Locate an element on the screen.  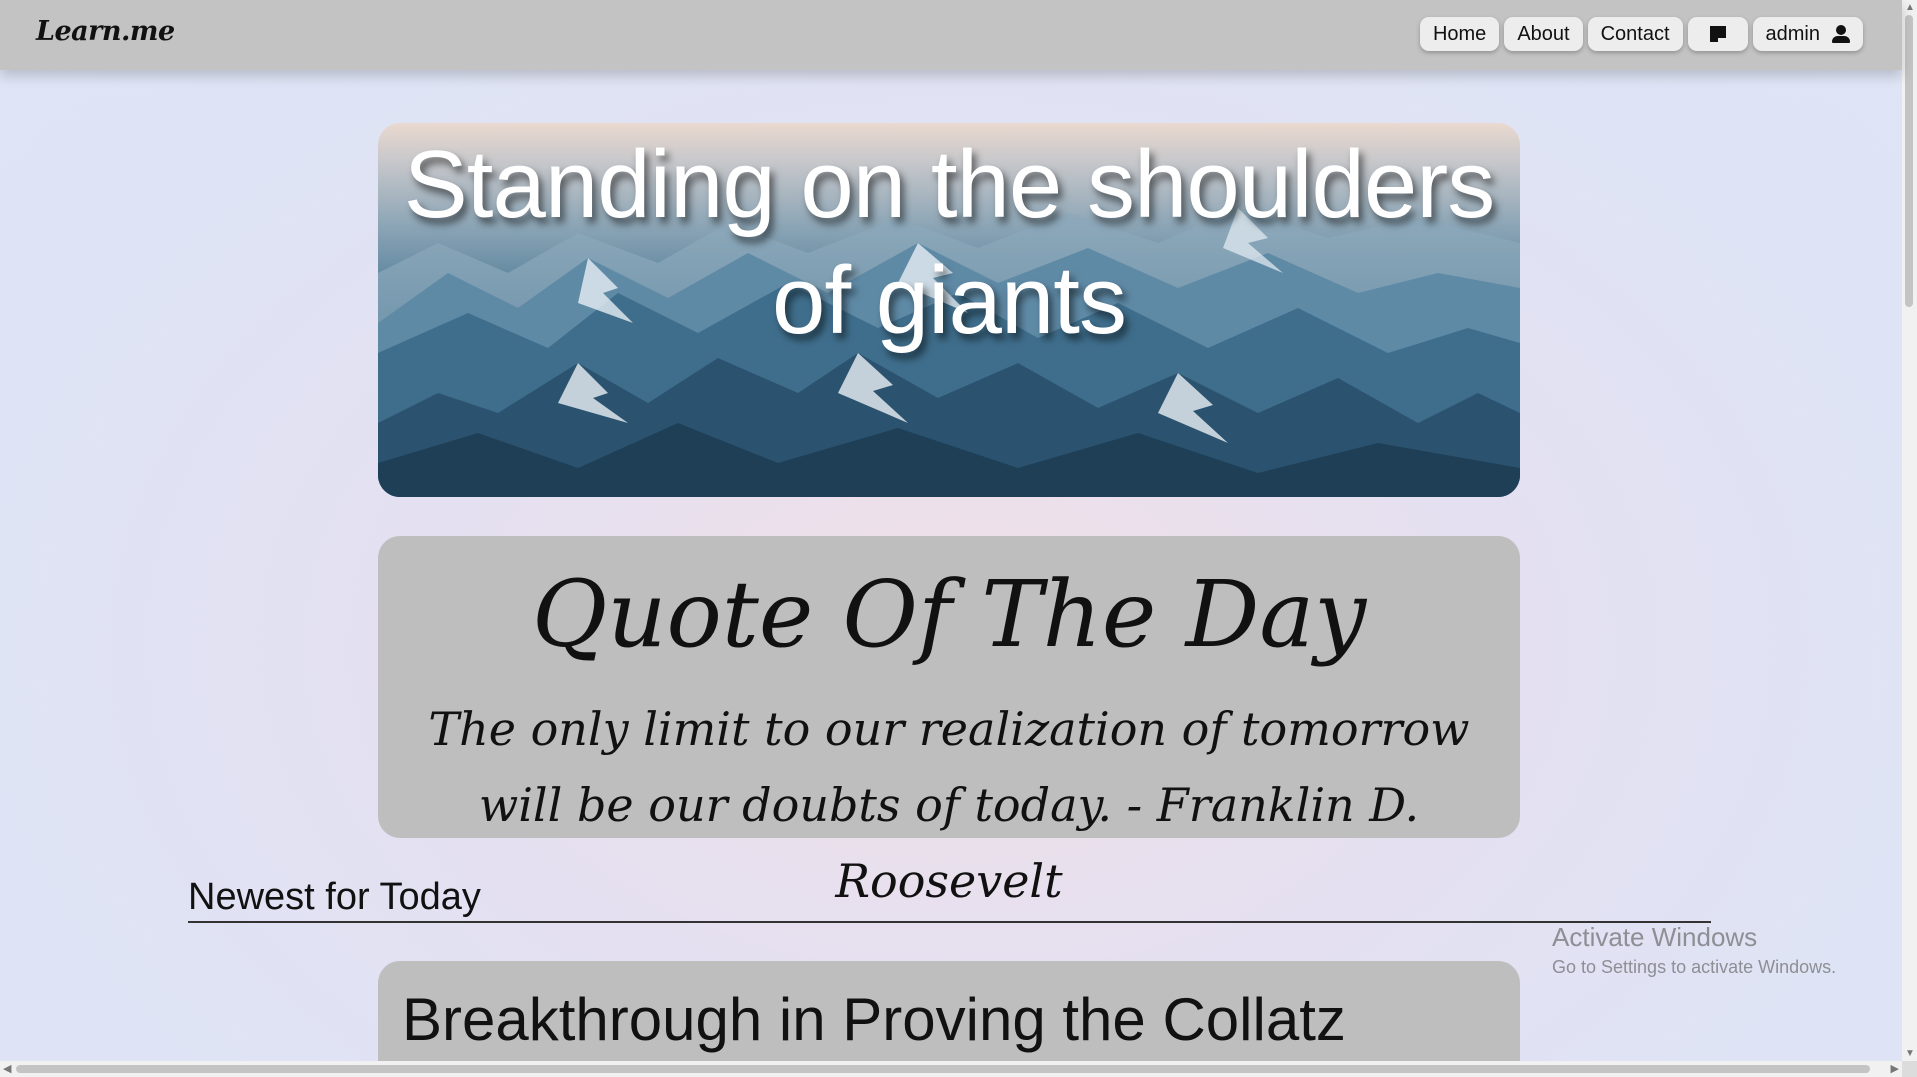
notes-button is located at coordinates (1717, 34).